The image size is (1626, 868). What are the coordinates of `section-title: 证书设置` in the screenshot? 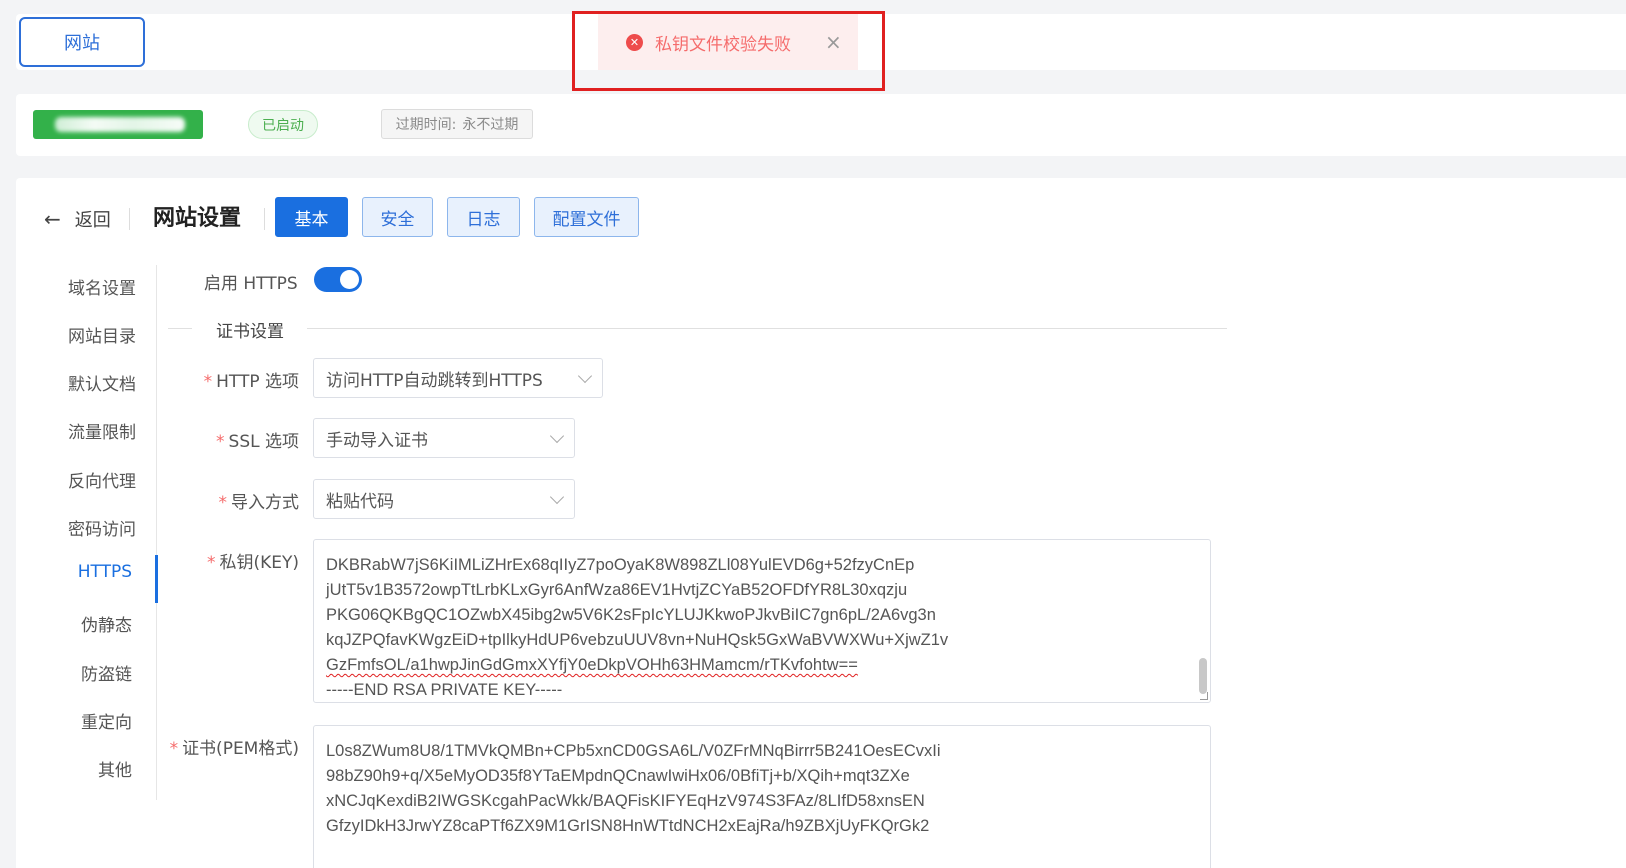 It's located at (250, 332).